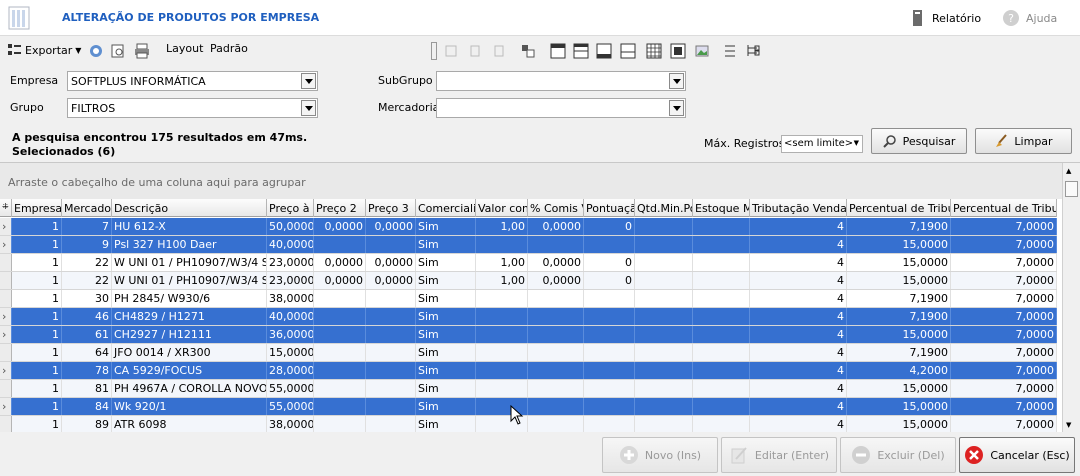 Image resolution: width=1080 pixels, height=476 pixels. What do you see at coordinates (290, 370) in the screenshot?
I see `table-cell: 28,0000` at bounding box center [290, 370].